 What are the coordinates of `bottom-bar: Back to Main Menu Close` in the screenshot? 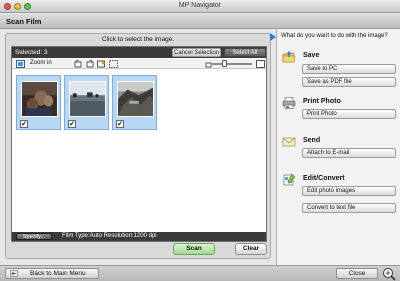 It's located at (200, 273).